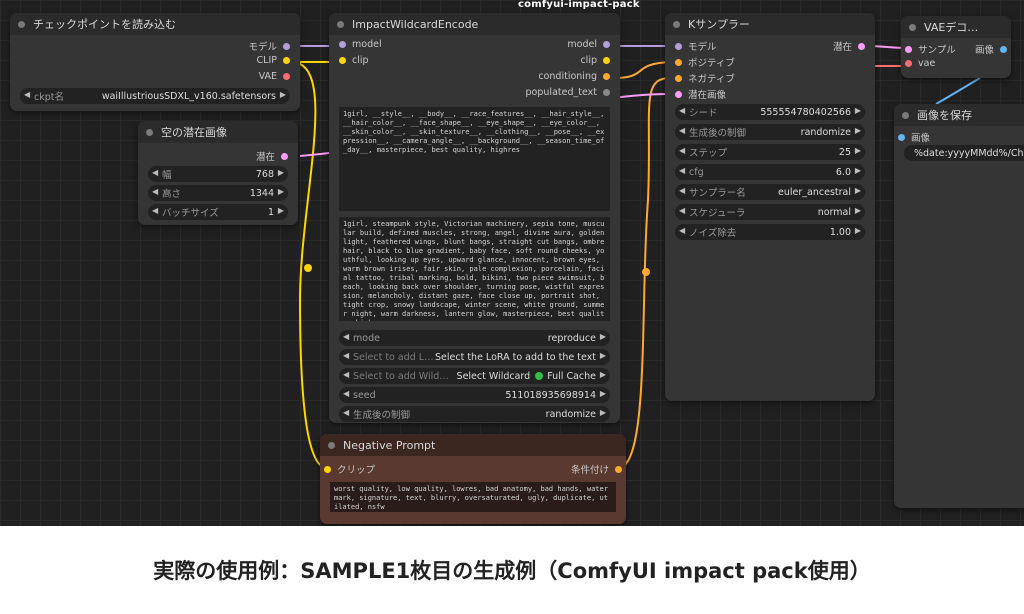  Describe the element at coordinates (705, 62) in the screenshot. I see `input-positive: ポジティブ` at that location.